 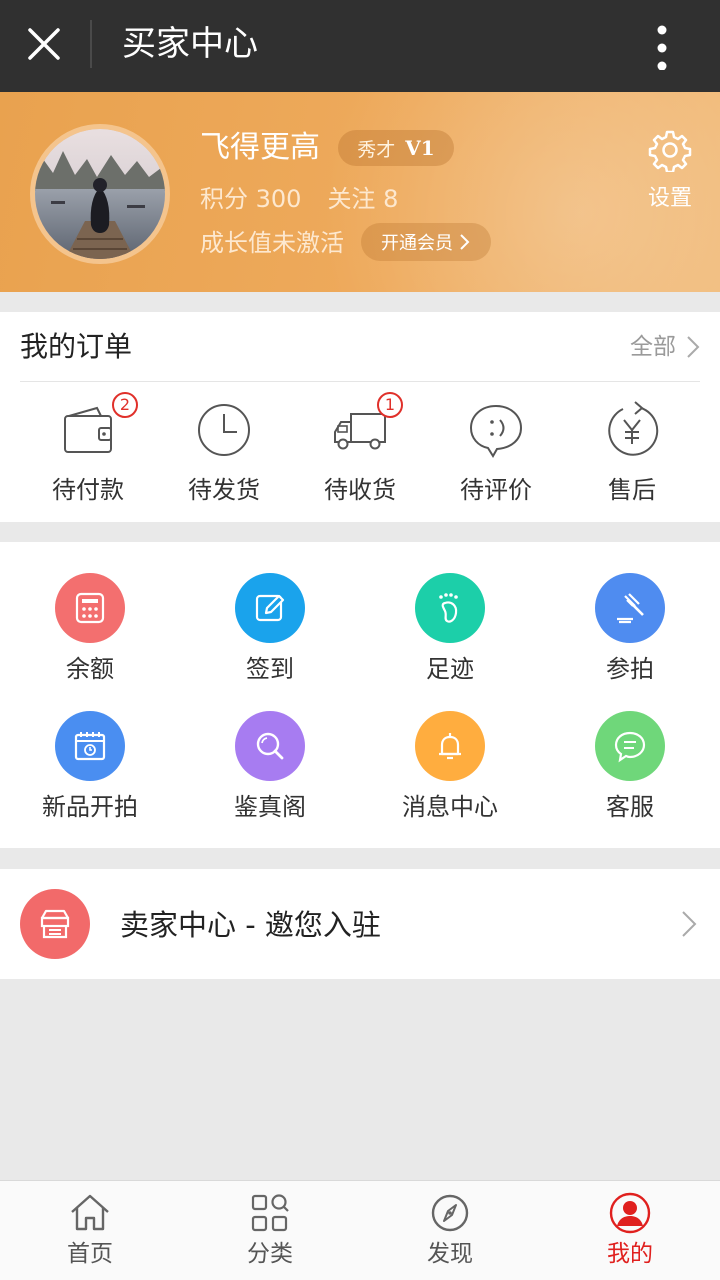 What do you see at coordinates (669, 198) in the screenshot?
I see `settings-label: 设置` at bounding box center [669, 198].